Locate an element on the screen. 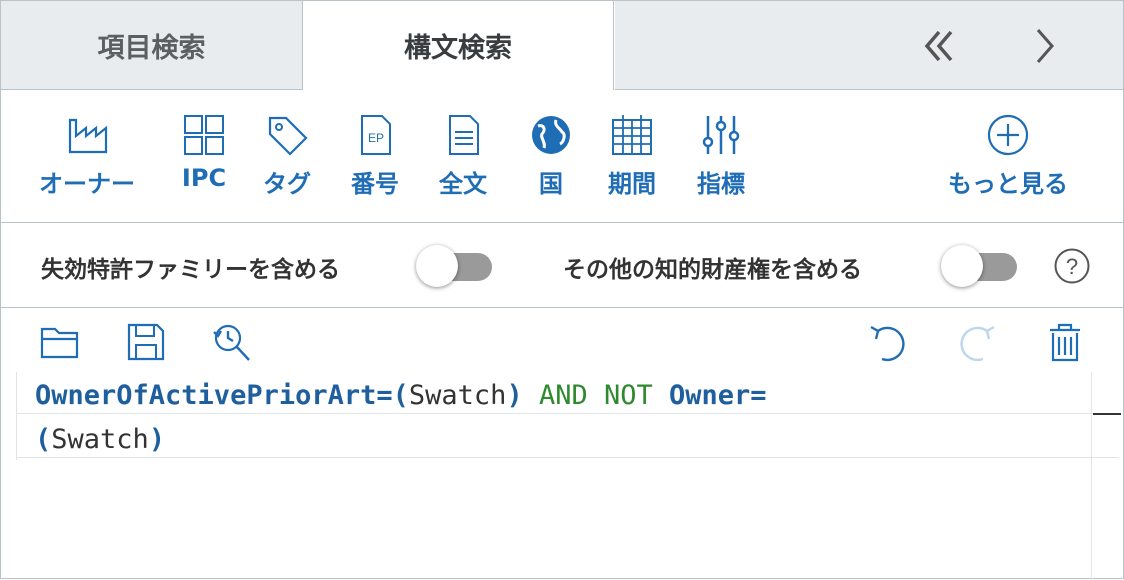 The height and width of the screenshot is (580, 1124). svg-text: EP is located at coordinates (376, 138).